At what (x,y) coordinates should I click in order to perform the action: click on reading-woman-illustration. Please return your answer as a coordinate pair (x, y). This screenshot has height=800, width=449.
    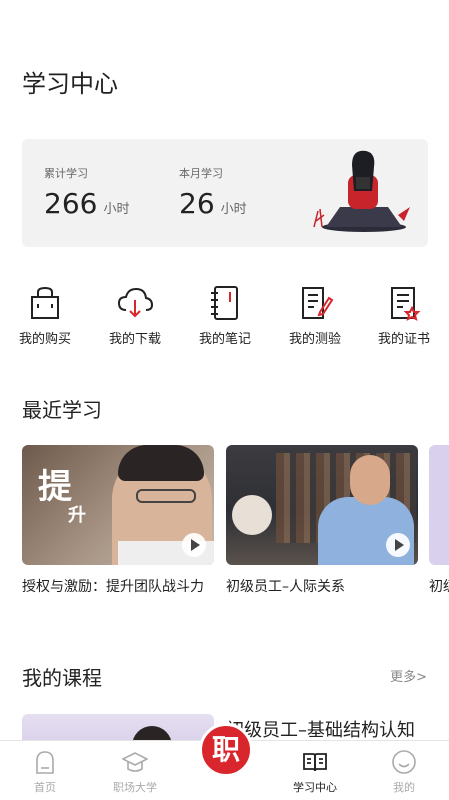
    Looking at the image, I should click on (361, 191).